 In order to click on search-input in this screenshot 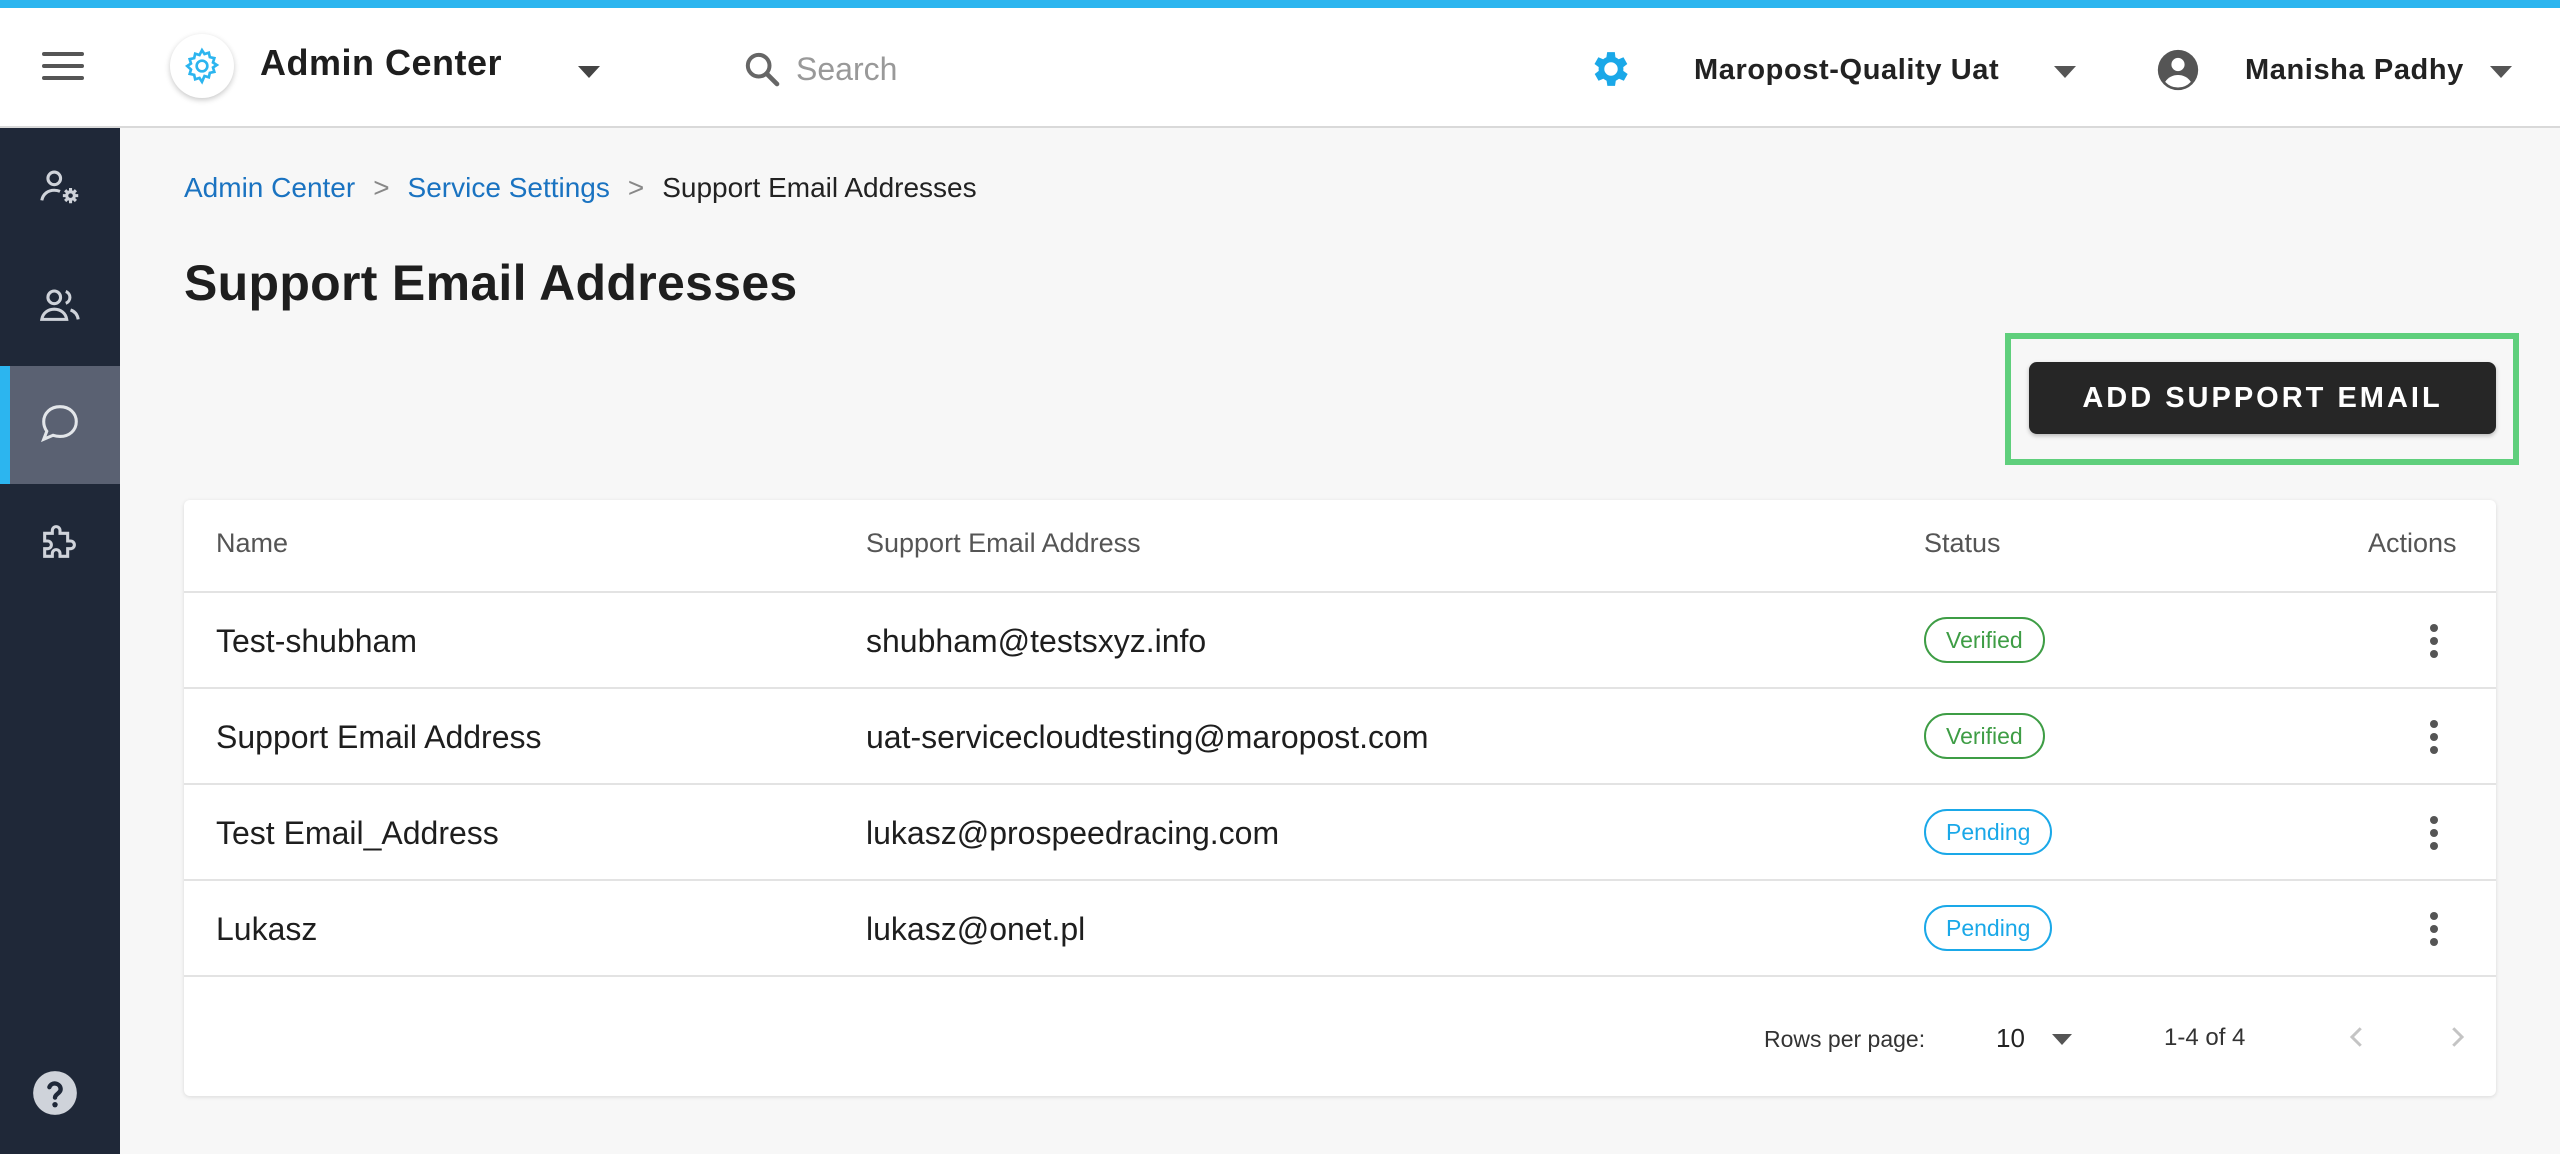, I will do `click(966, 69)`.